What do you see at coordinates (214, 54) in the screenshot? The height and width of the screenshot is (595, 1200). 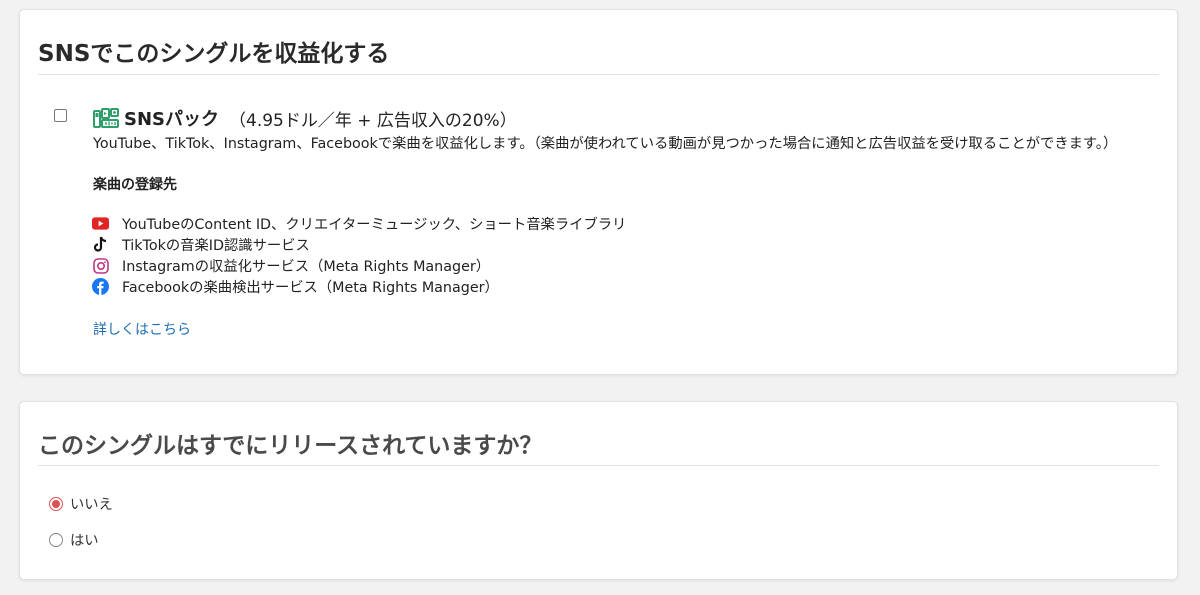 I see `monetize-title: SNSでこのシングルを収益化する` at bounding box center [214, 54].